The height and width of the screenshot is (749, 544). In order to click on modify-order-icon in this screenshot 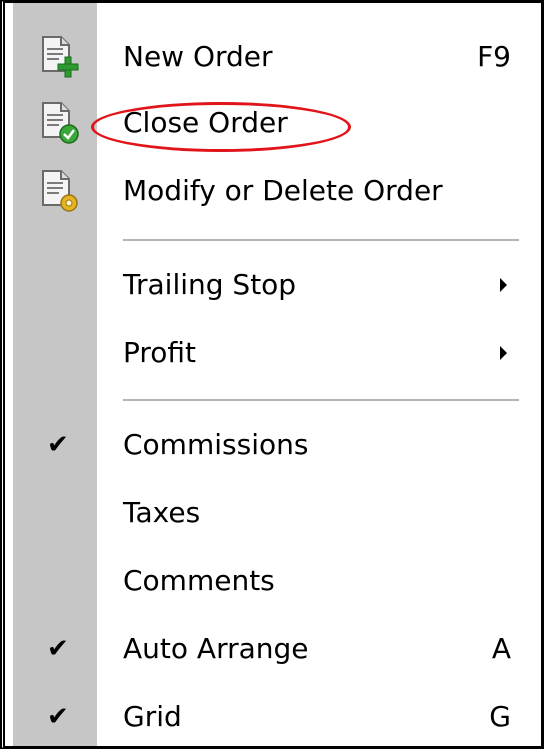, I will do `click(60, 191)`.